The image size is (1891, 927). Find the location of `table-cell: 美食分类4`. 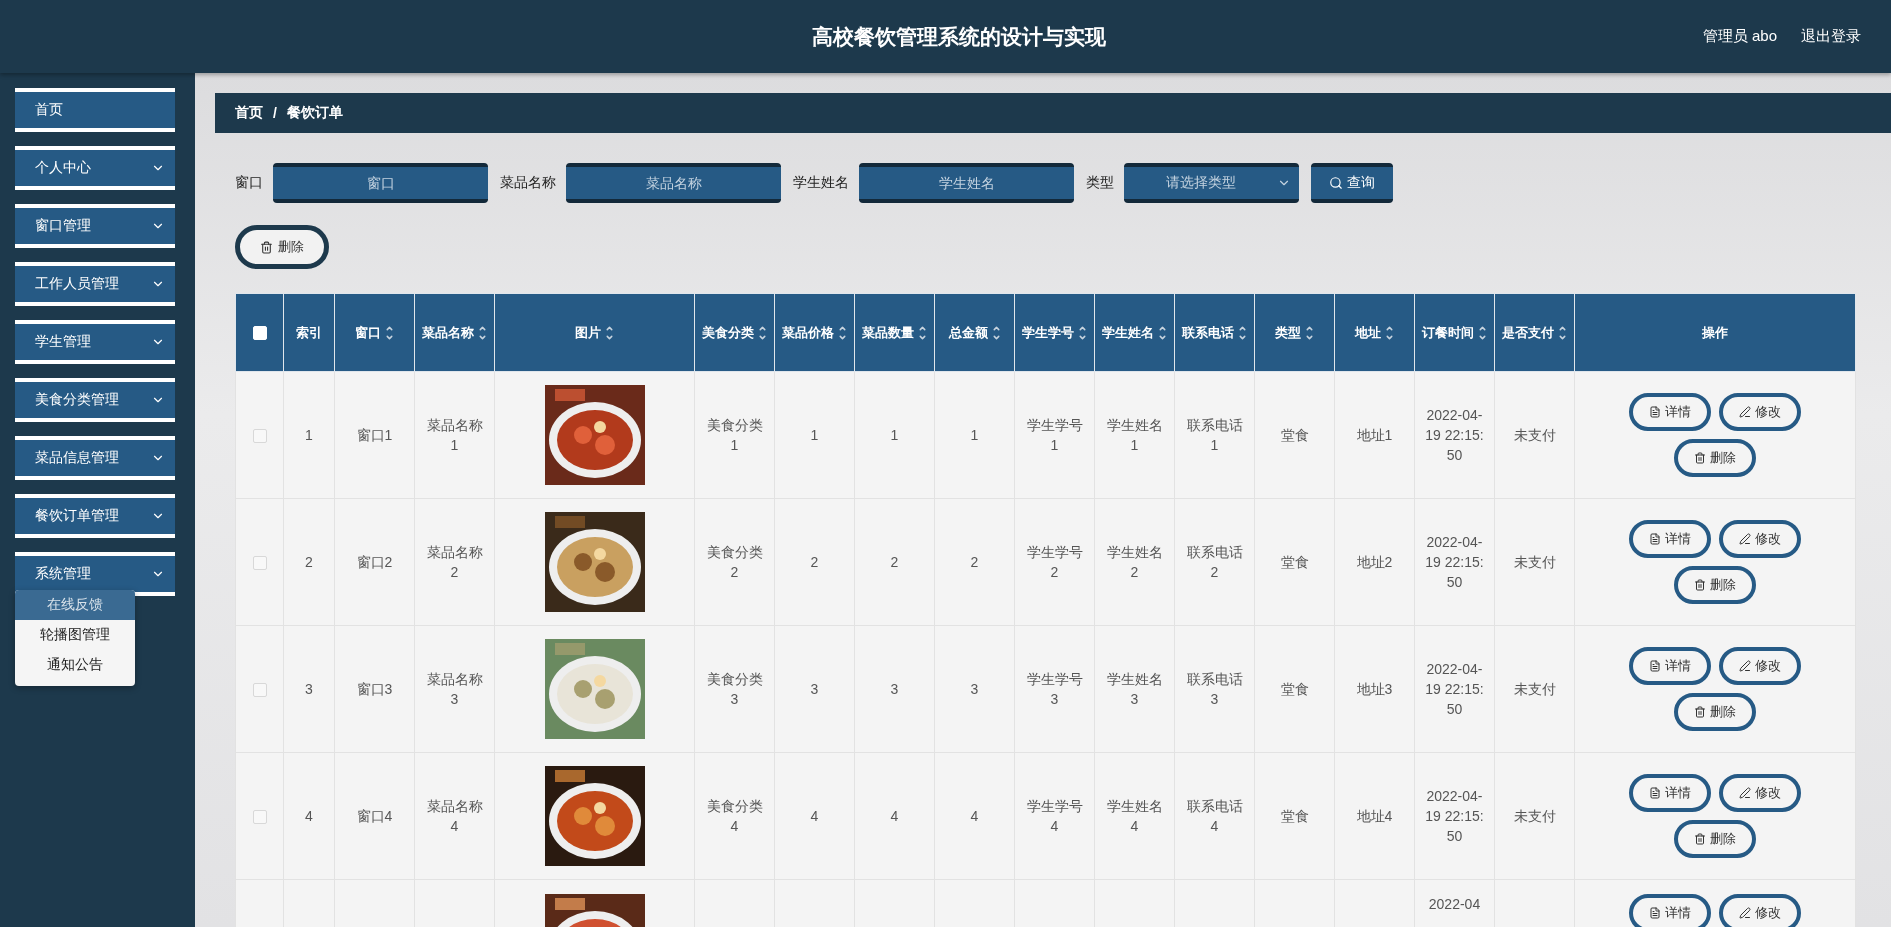

table-cell: 美食分类4 is located at coordinates (734, 816).